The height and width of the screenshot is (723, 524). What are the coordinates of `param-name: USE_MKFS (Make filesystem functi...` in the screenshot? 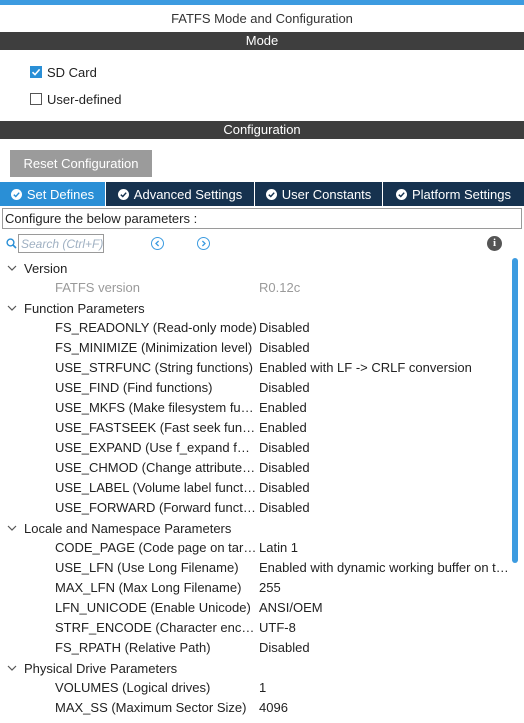 It's located at (156, 407).